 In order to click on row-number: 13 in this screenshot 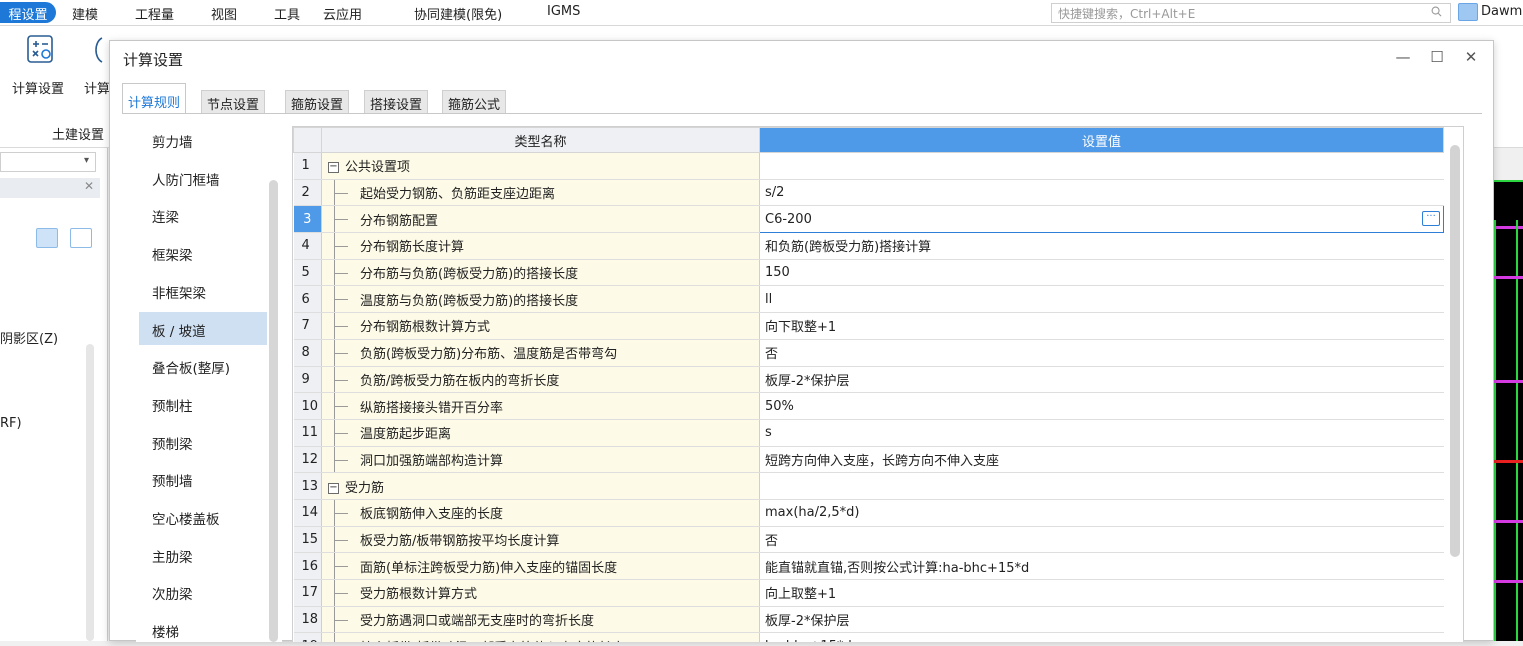, I will do `click(307, 486)`.